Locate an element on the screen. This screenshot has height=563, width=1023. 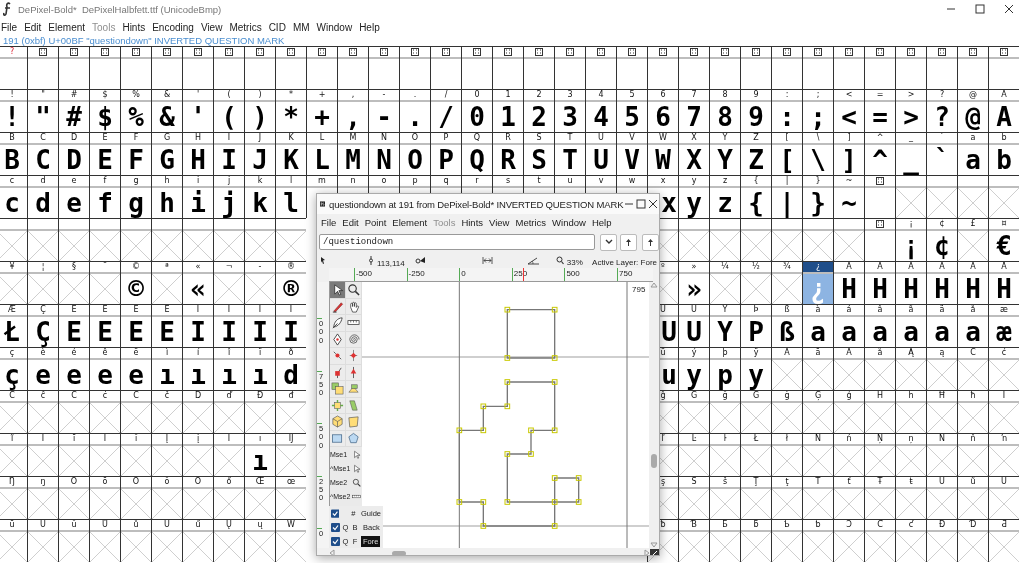
glyph: i is located at coordinates (198, 203).